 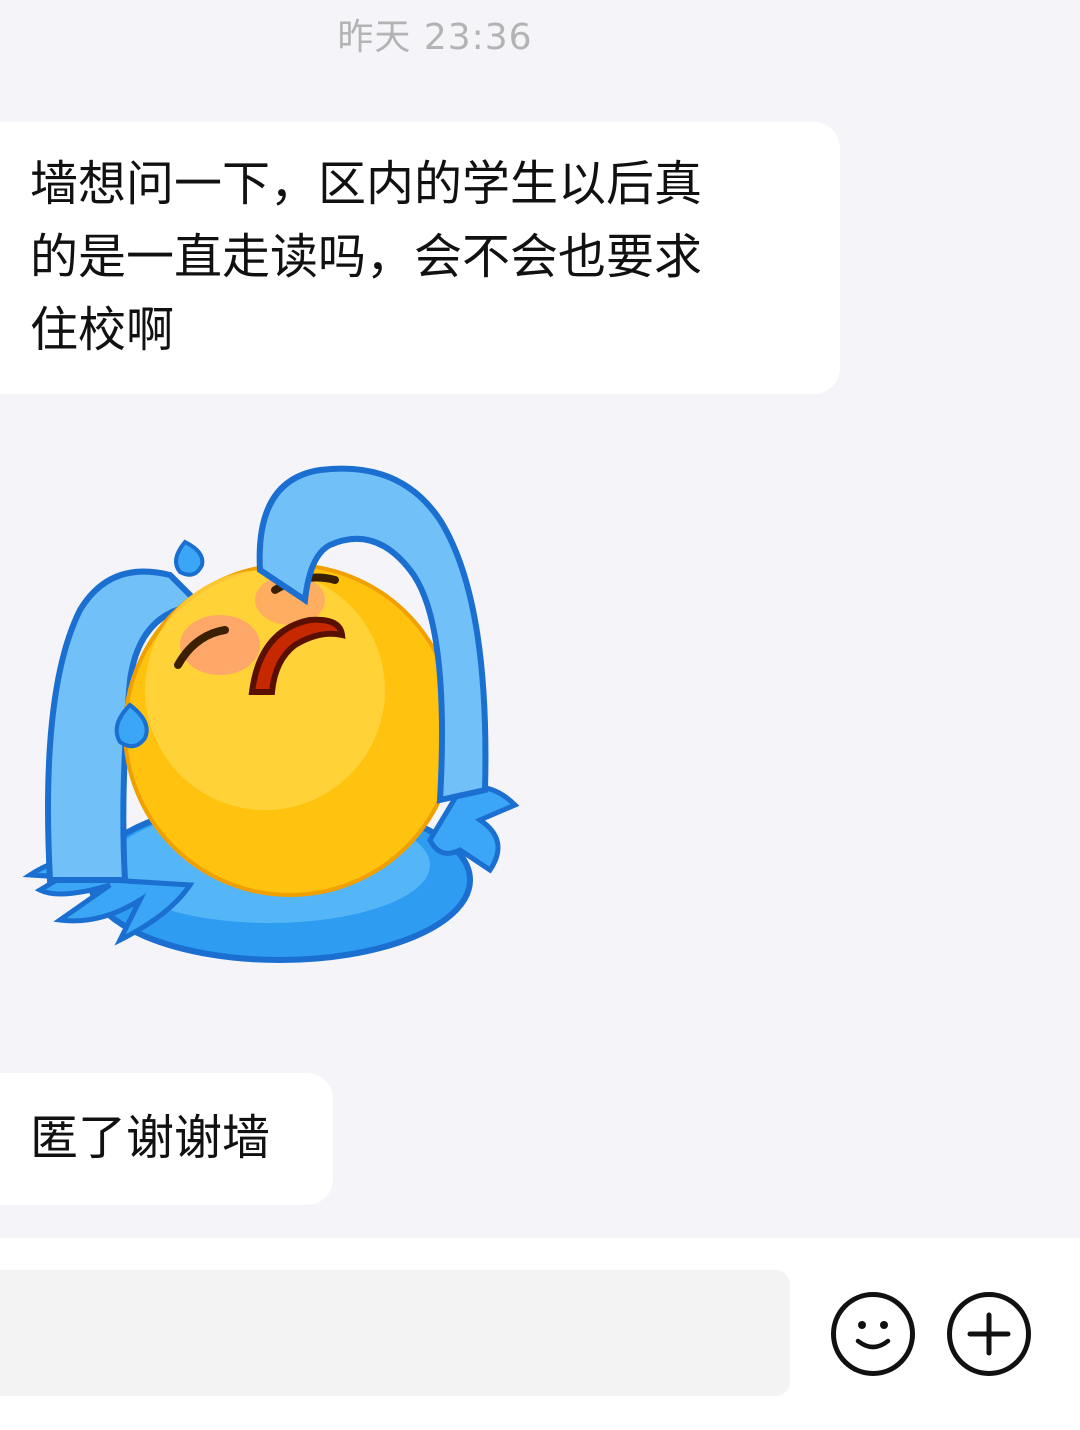 What do you see at coordinates (366, 257) in the screenshot?
I see `message-line: 的是一直走读吗，会不会也要求` at bounding box center [366, 257].